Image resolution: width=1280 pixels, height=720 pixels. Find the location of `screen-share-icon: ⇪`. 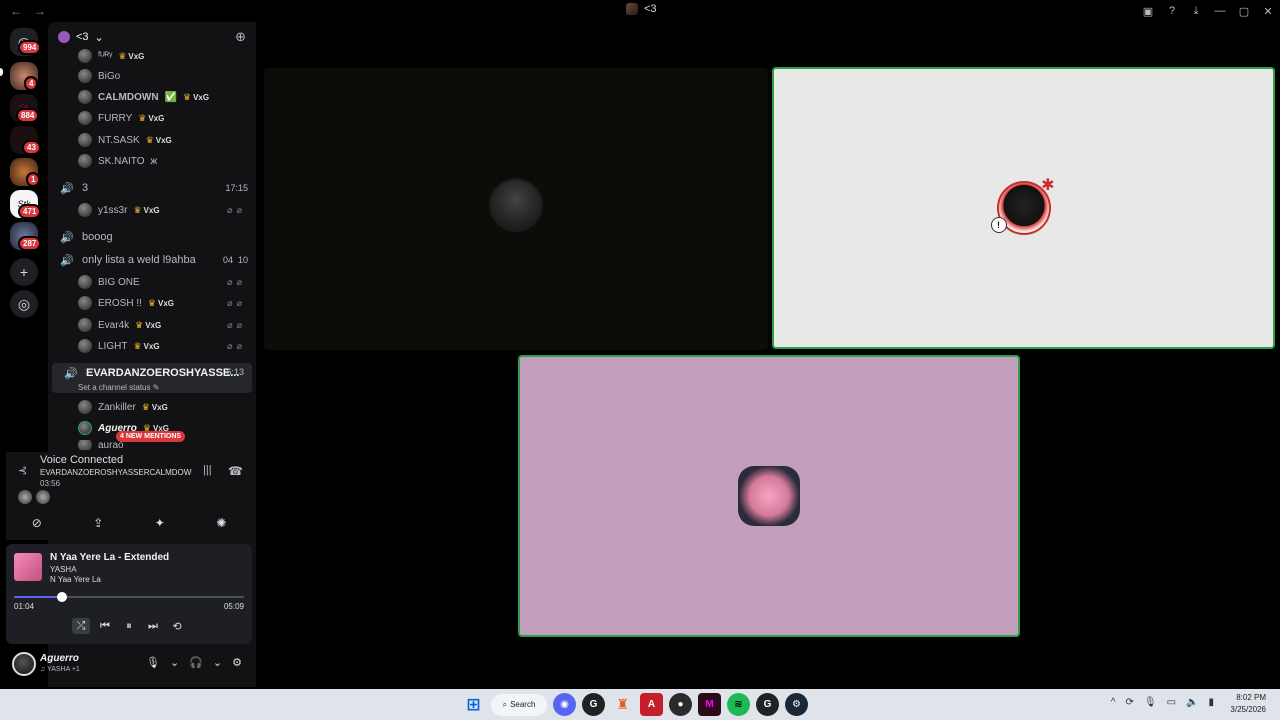

screen-share-icon: ⇪ is located at coordinates (98, 523).